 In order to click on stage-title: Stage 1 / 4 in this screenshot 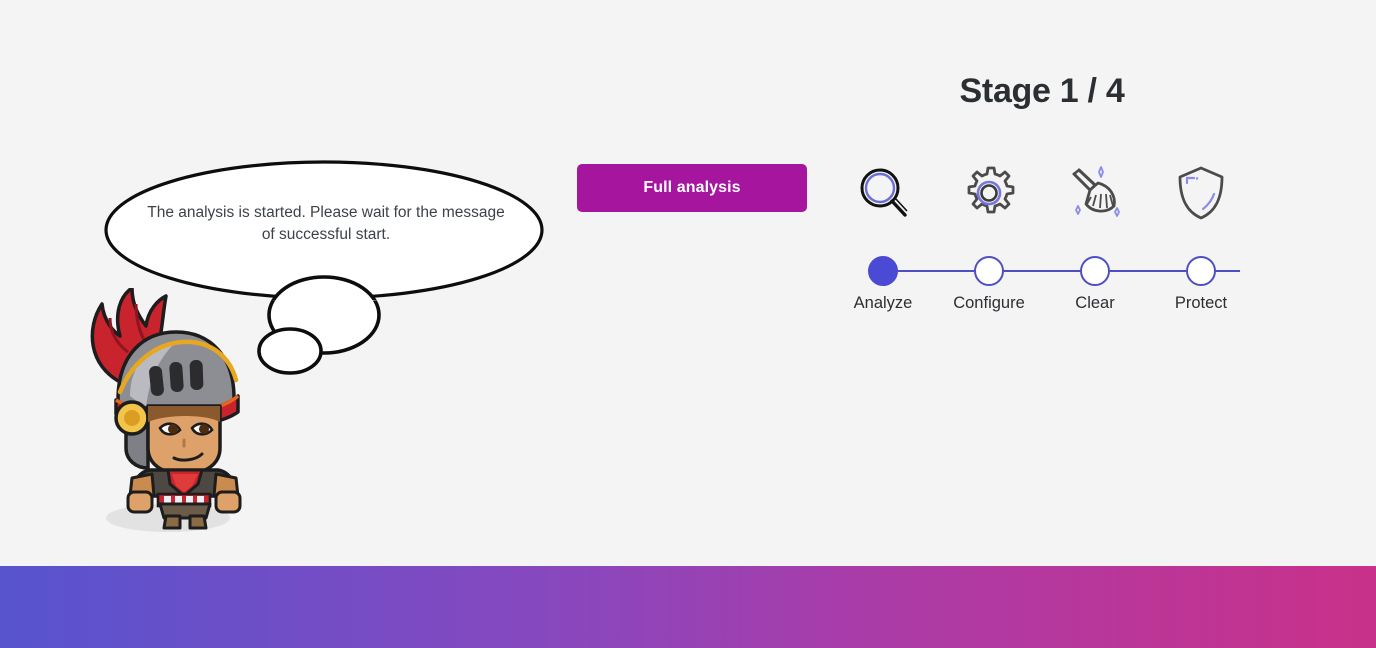, I will do `click(1042, 91)`.